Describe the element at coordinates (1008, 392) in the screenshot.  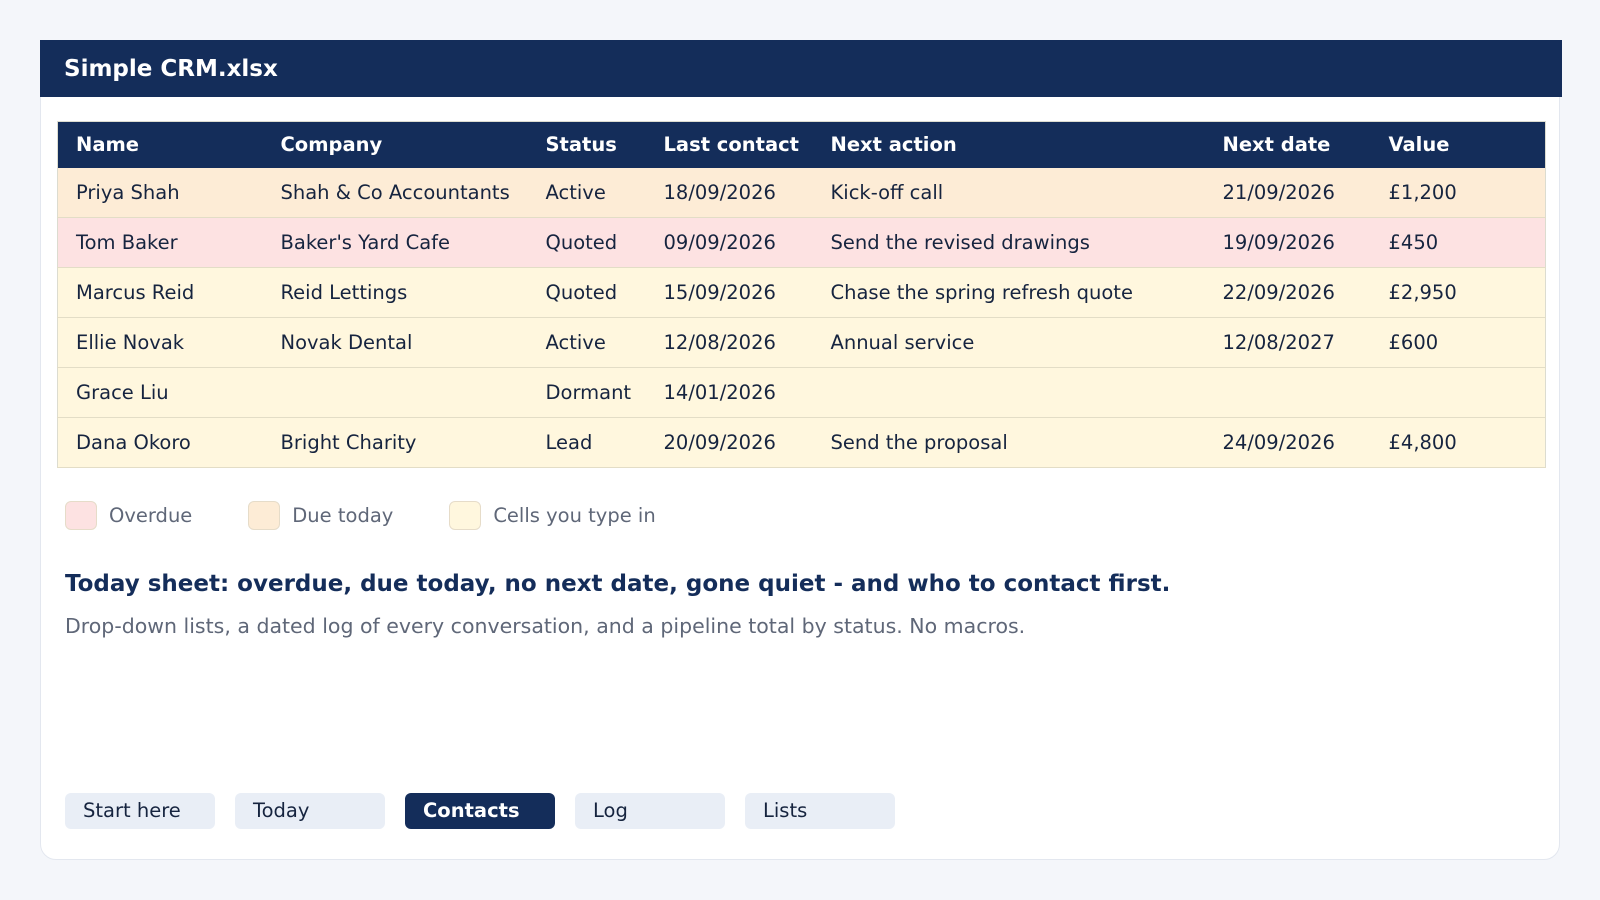
I see `cell-next-action` at that location.